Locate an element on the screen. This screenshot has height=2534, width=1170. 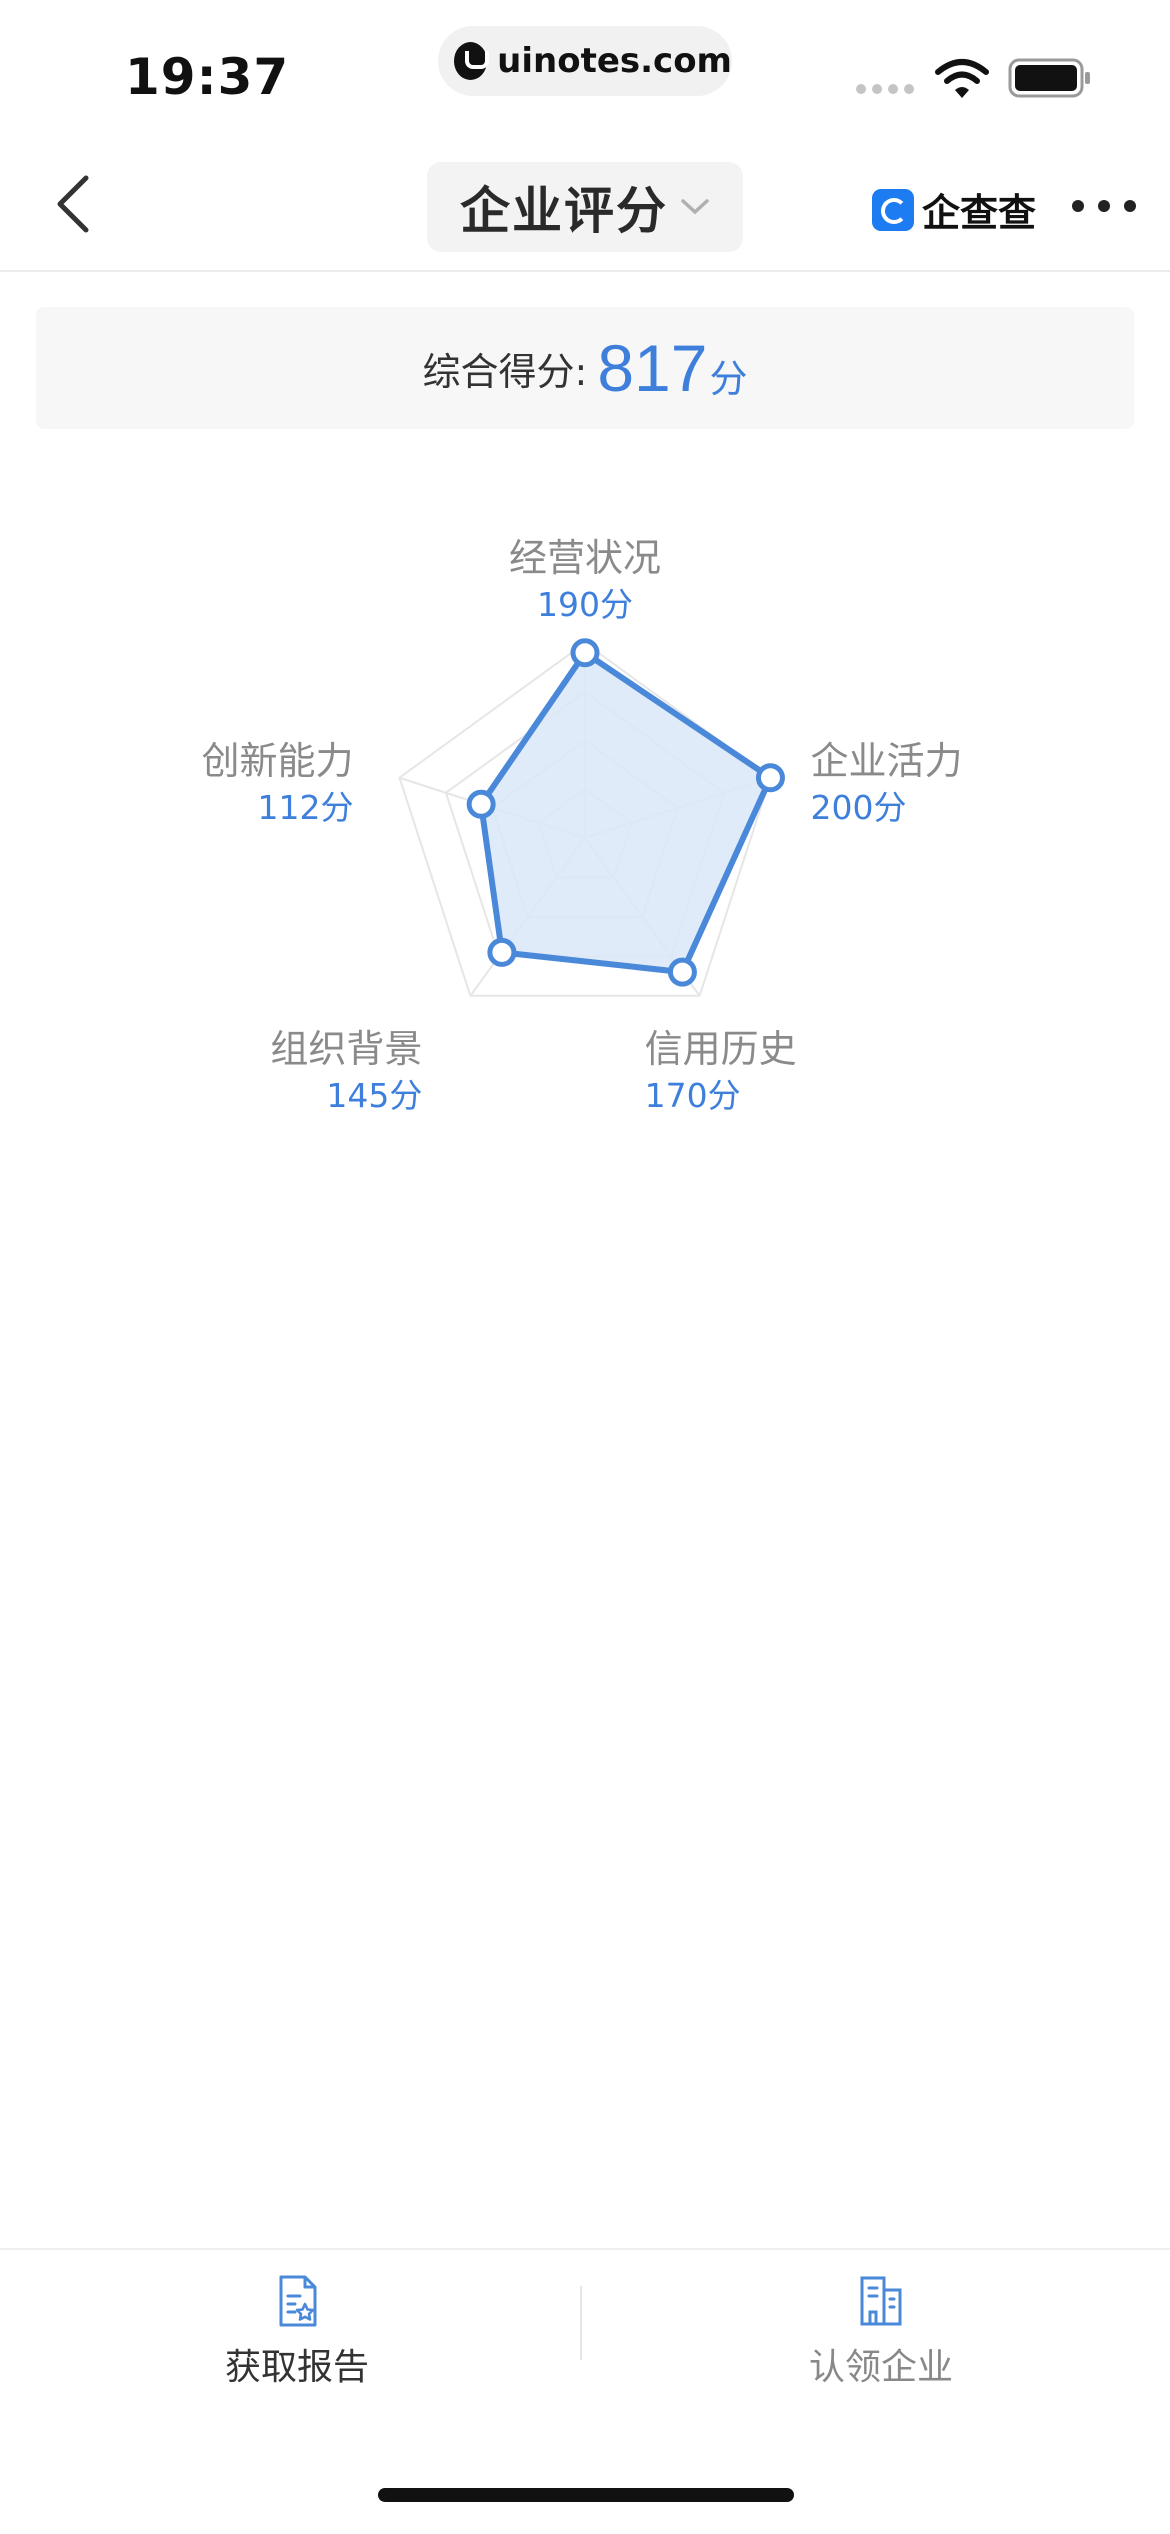
axis-value-vitality: 200分 is located at coordinates (858, 807).